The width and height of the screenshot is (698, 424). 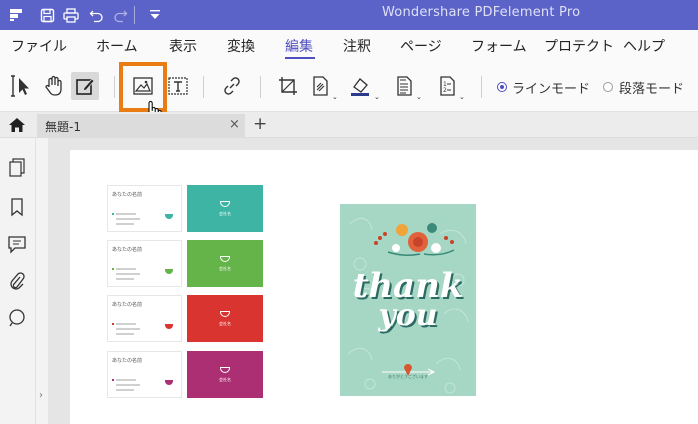 I want to click on app-menu-icon, so click(x=16, y=15).